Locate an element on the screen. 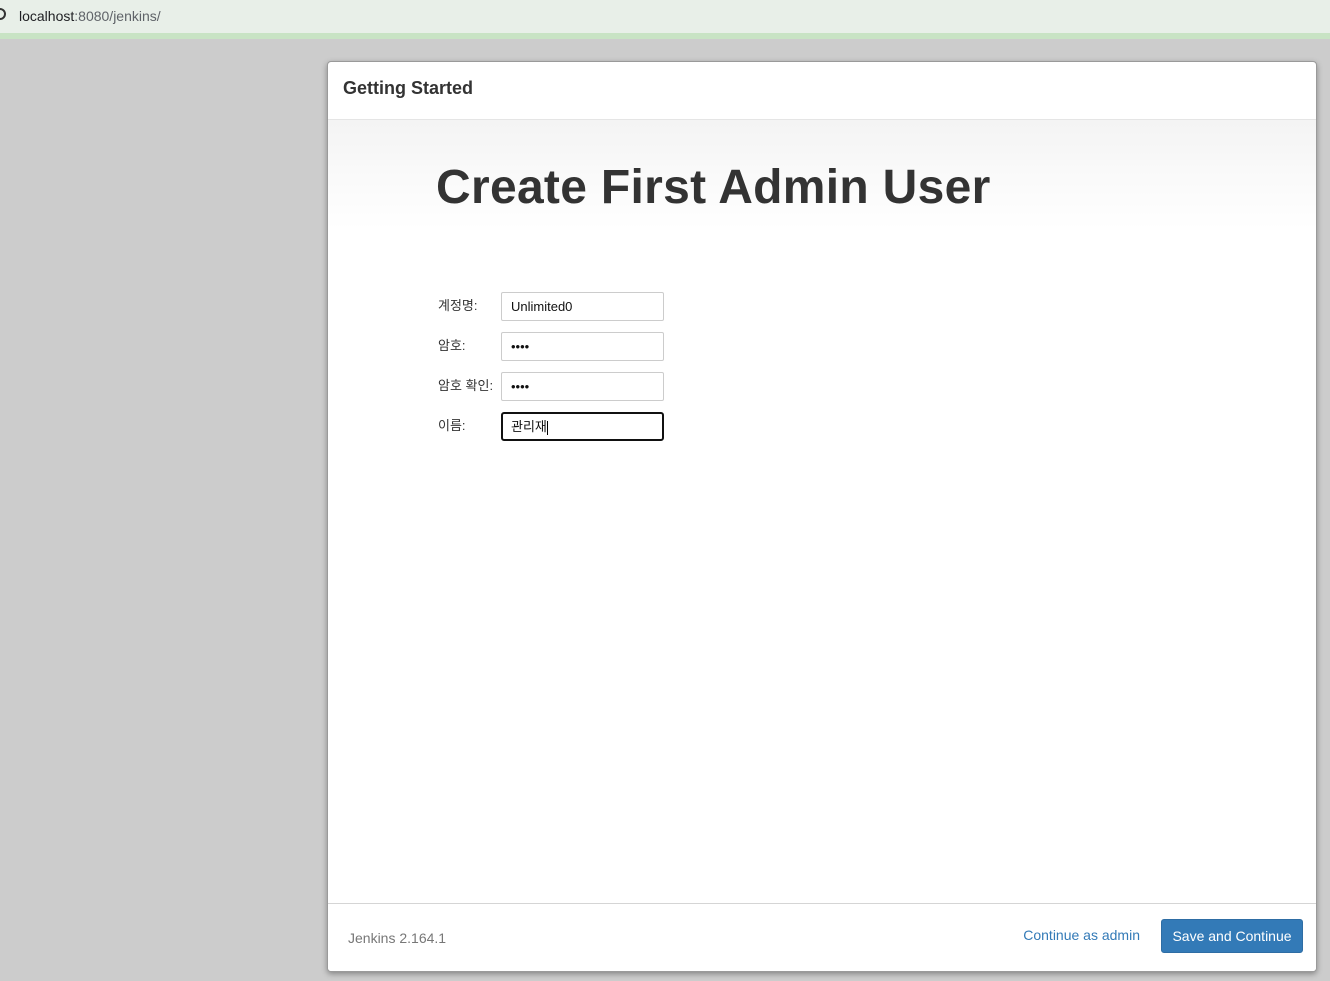 The height and width of the screenshot is (981, 1330). dialog-title: Getting Started is located at coordinates (408, 88).